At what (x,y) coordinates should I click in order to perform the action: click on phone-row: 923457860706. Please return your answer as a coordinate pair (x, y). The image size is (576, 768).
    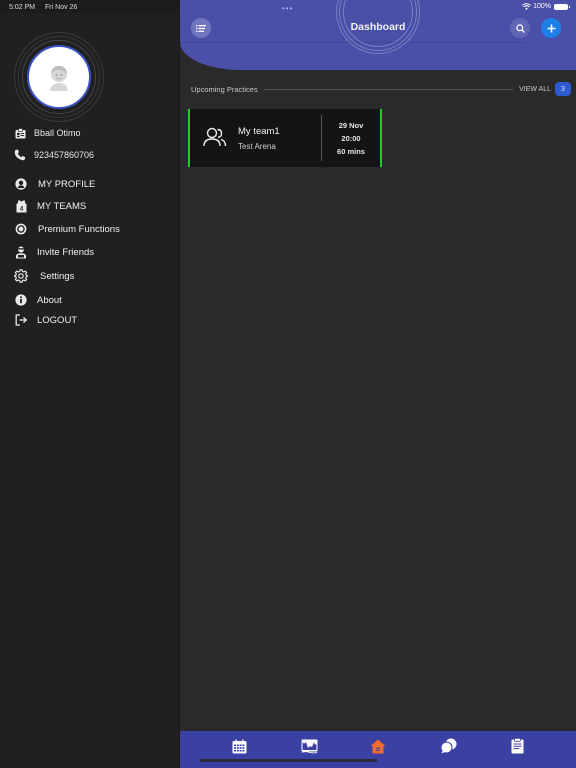
    Looking at the image, I should click on (54, 155).